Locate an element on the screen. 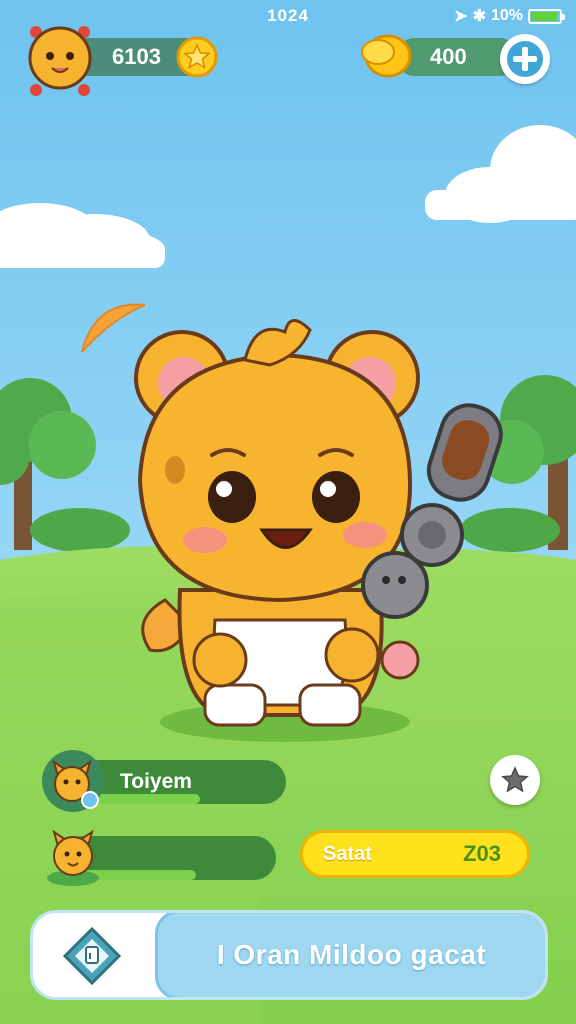  star-coin-icon is located at coordinates (197, 57).